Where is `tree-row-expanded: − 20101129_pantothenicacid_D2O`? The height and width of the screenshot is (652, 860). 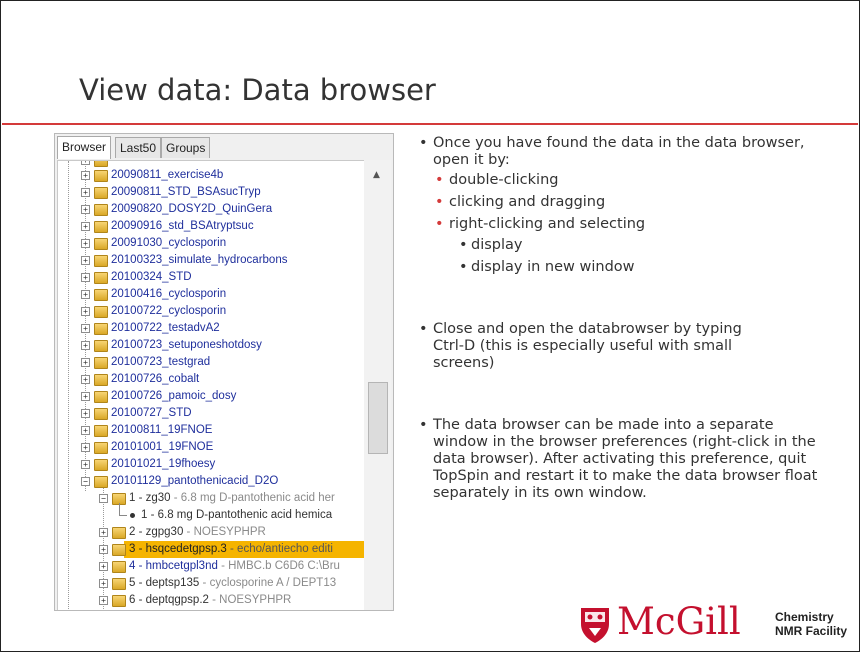 tree-row-expanded: − 20101129_pantothenicacid_D2O is located at coordinates (211, 481).